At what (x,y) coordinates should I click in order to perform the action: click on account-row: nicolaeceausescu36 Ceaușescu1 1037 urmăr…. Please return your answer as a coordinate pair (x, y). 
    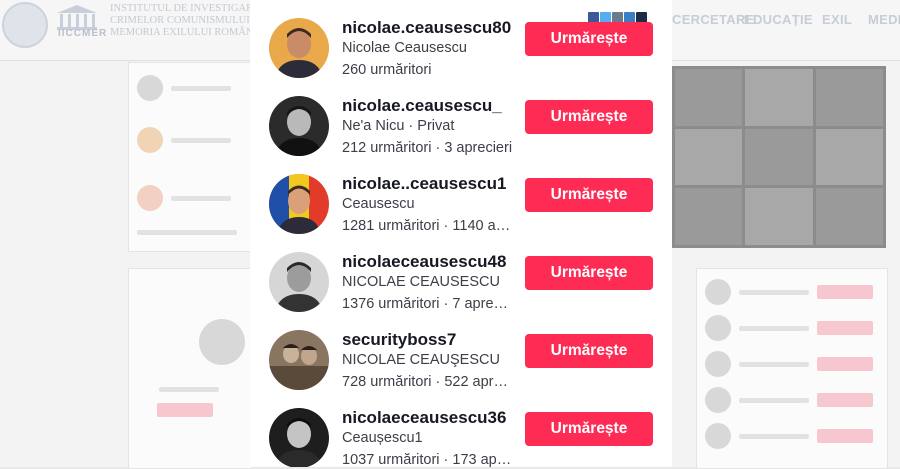
    Looking at the image, I should click on (461, 436).